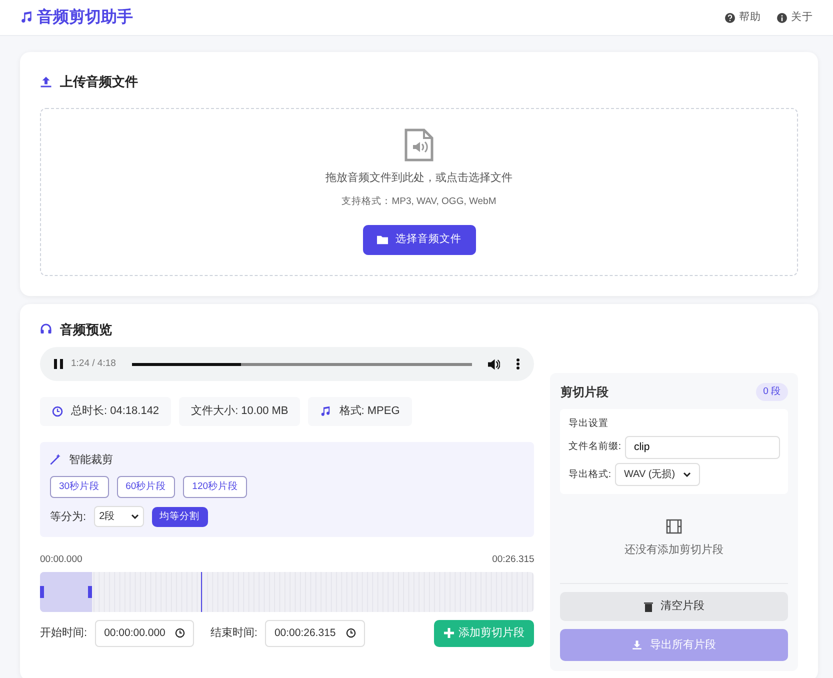 This screenshot has width=833, height=678. What do you see at coordinates (594, 447) in the screenshot?
I see `prefix-label: 文件名前缀:` at bounding box center [594, 447].